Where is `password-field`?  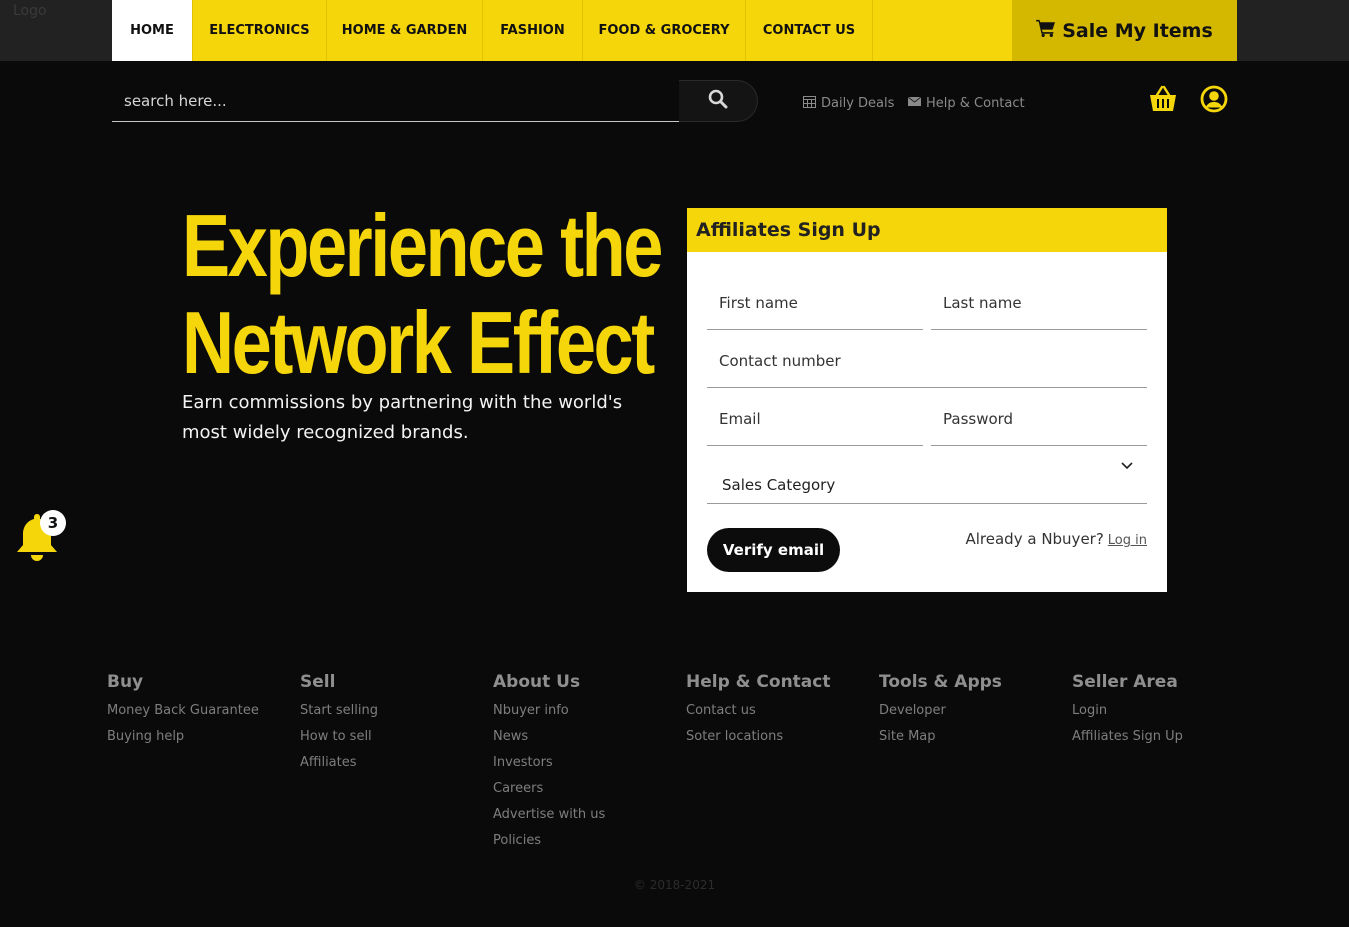
password-field is located at coordinates (1039, 428).